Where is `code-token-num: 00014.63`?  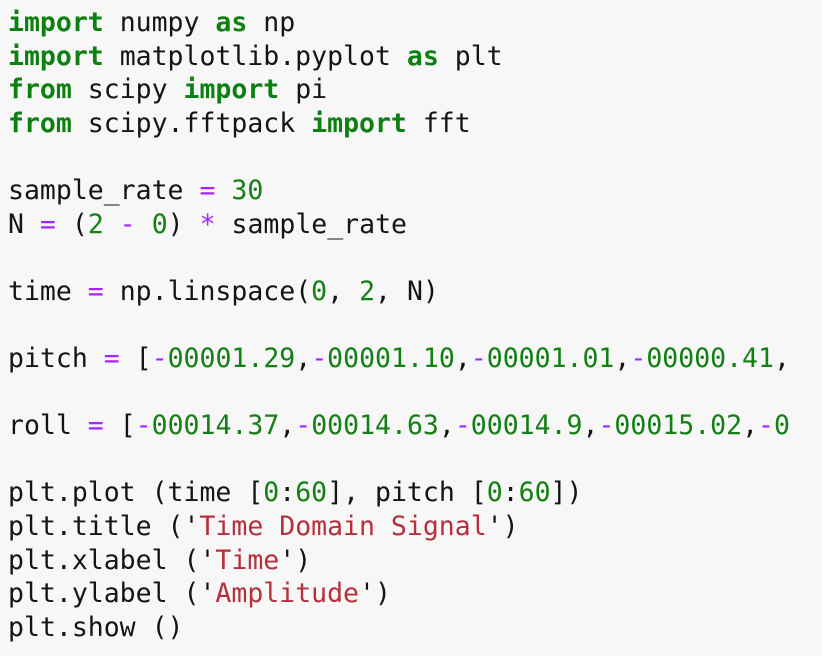
code-token-num: 00014.63 is located at coordinates (375, 426).